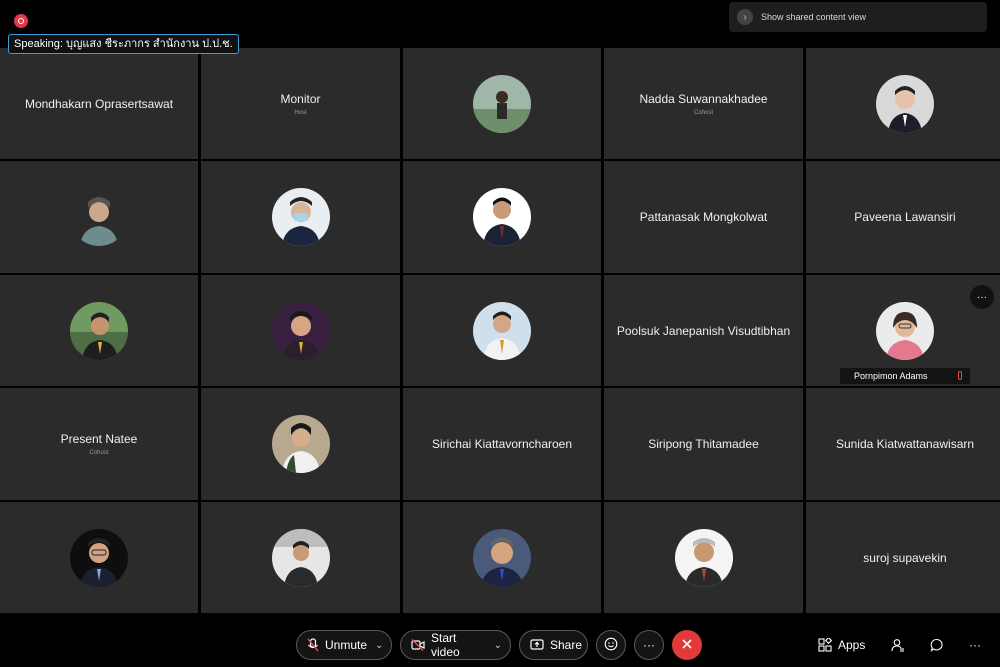  What do you see at coordinates (891, 376) in the screenshot?
I see `participant-name: Pornpimon Adams` at bounding box center [891, 376].